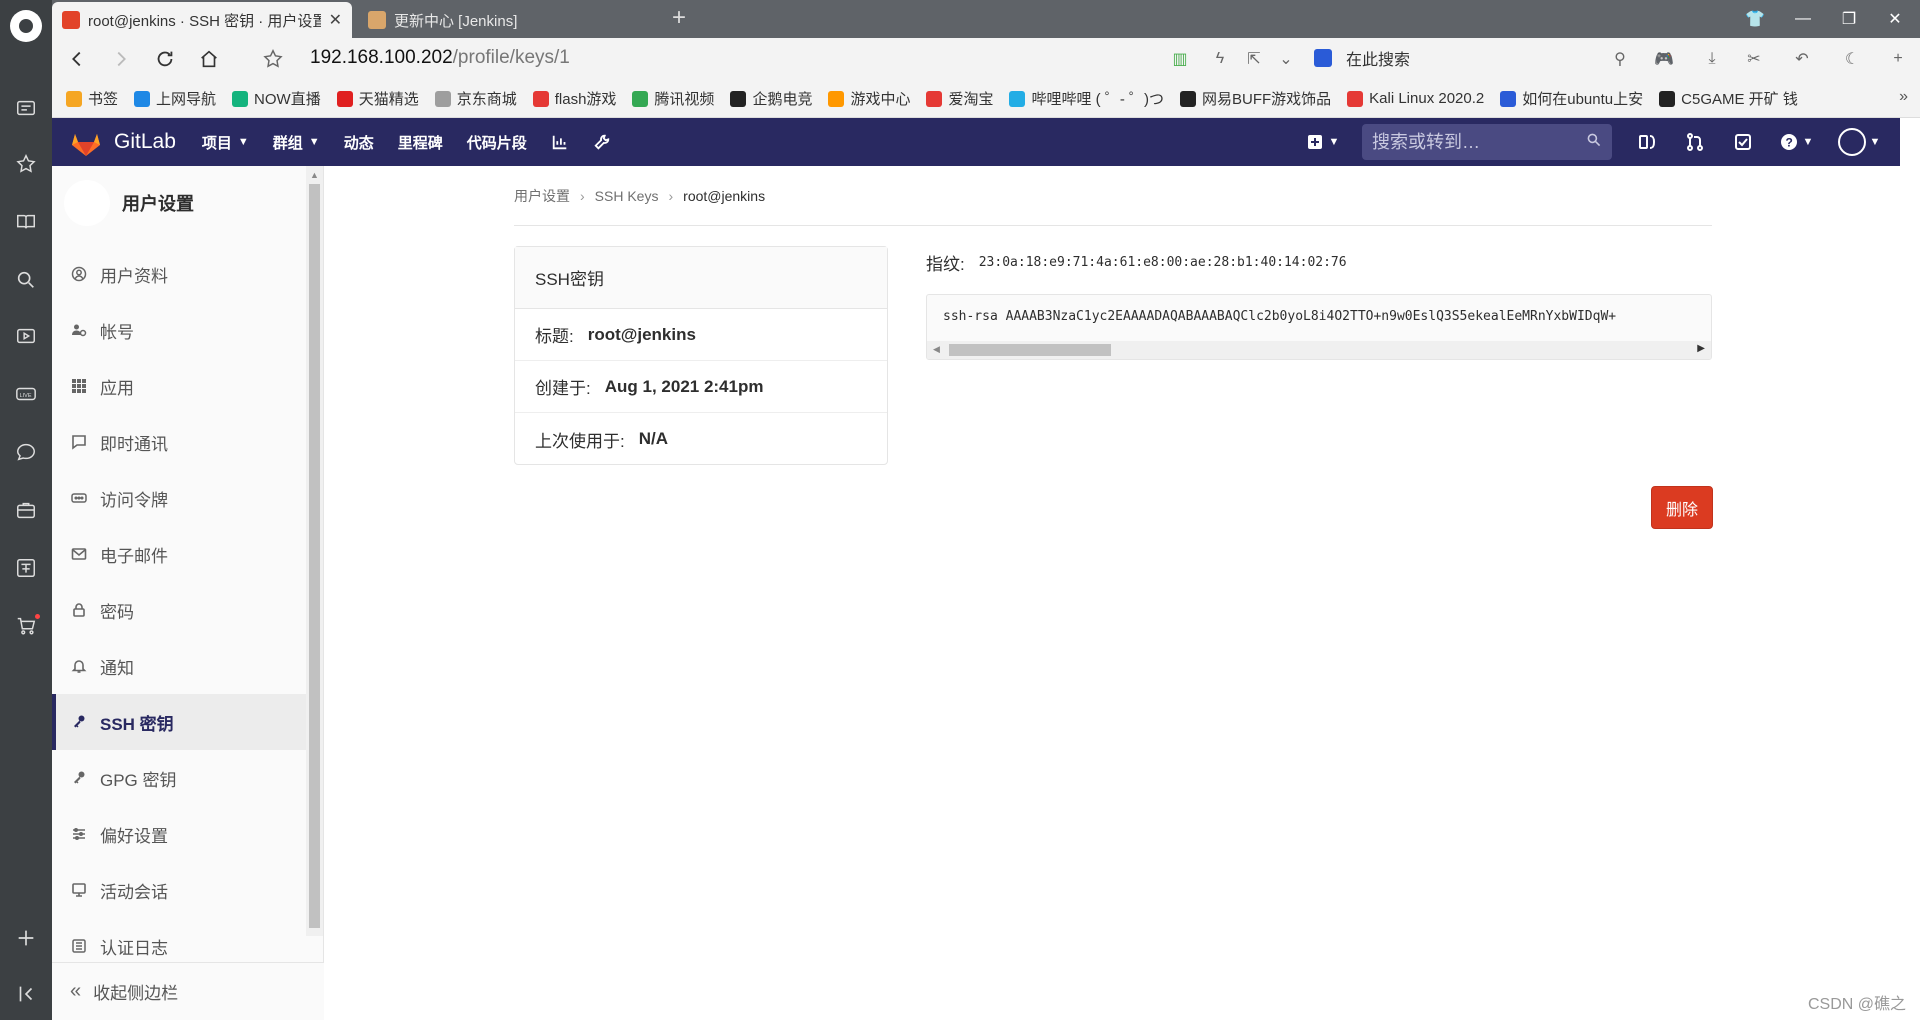 This screenshot has height=1020, width=1920. Describe the element at coordinates (560, 142) in the screenshot. I see `chart-icon` at that location.